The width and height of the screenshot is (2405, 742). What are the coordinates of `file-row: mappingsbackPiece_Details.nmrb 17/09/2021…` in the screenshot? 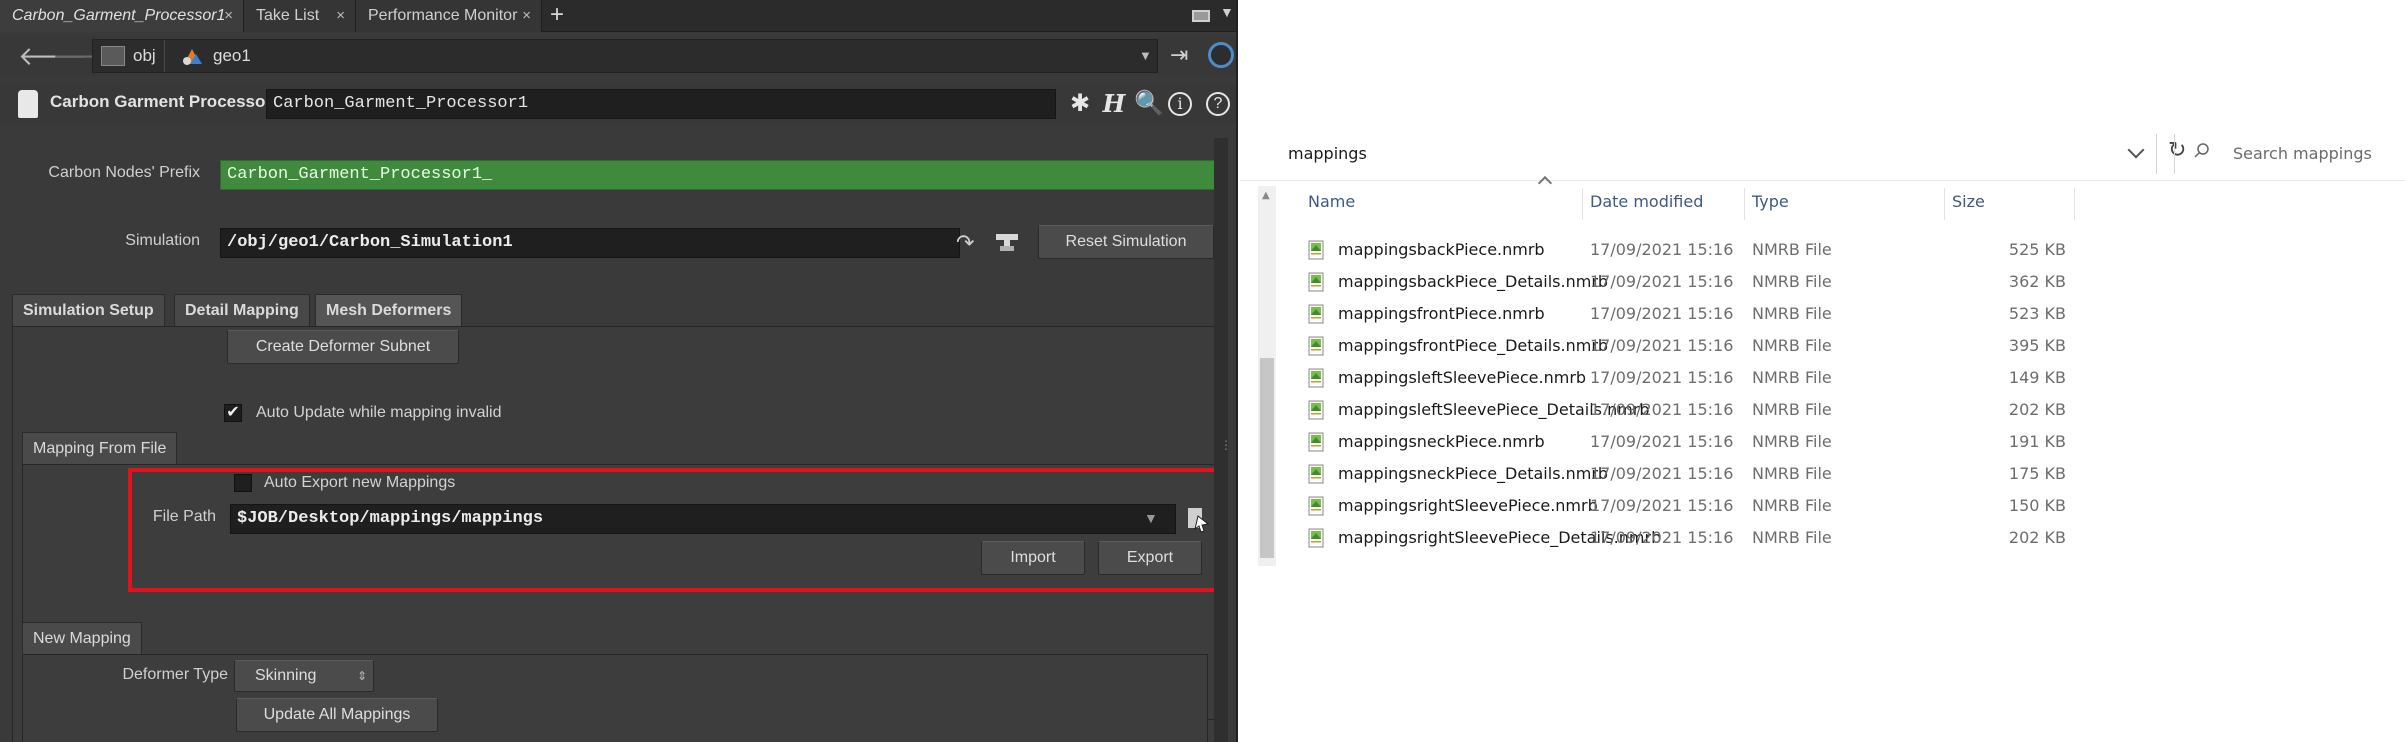 It's located at (1852, 282).